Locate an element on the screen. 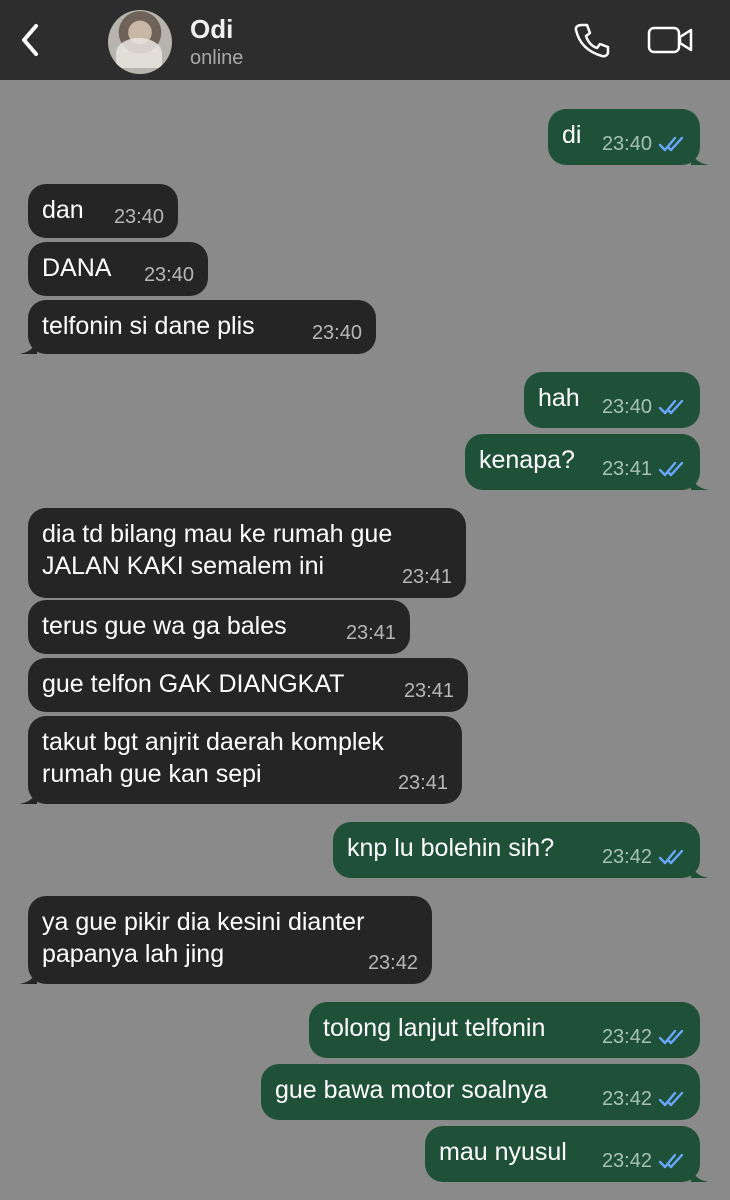 The height and width of the screenshot is (1200, 730). outgoing-message: kenapa? 23:41 is located at coordinates (587, 462).